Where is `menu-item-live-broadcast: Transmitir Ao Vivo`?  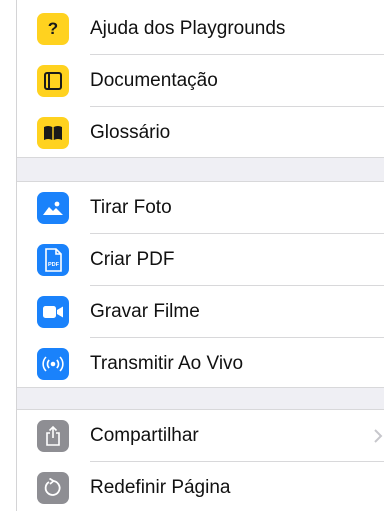 menu-item-live-broadcast: Transmitir Ao Vivo is located at coordinates (200, 364).